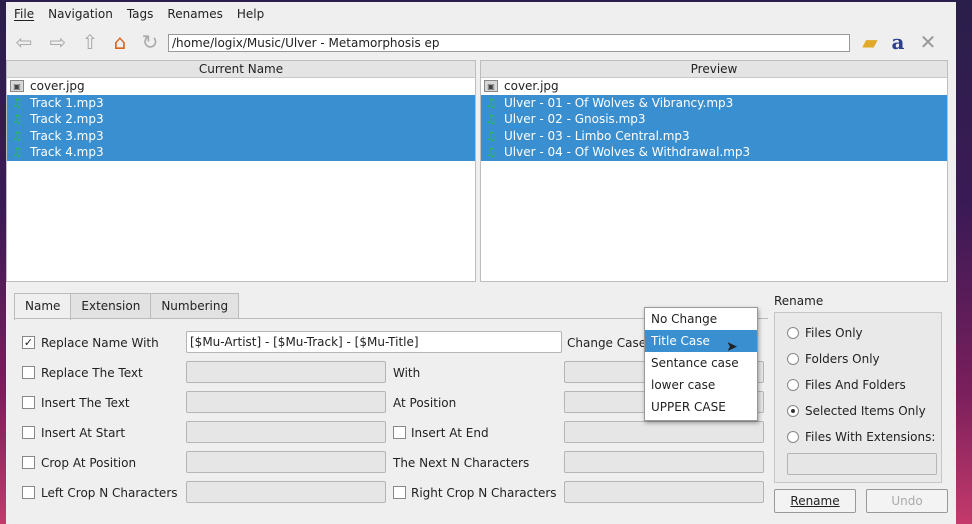  Describe the element at coordinates (28, 402) in the screenshot. I see `insert-text-checkbox` at that location.